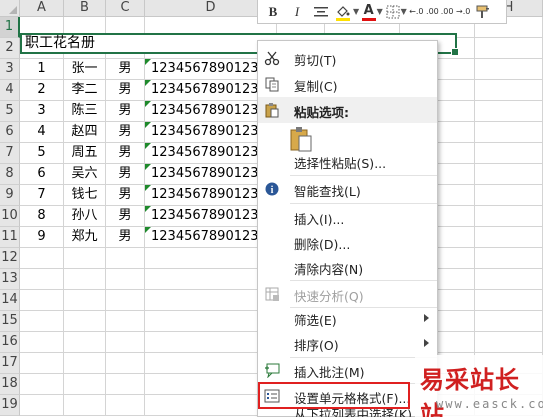 The image size is (543, 417). What do you see at coordinates (42, 216) in the screenshot?
I see `cell-seq: 8` at bounding box center [42, 216].